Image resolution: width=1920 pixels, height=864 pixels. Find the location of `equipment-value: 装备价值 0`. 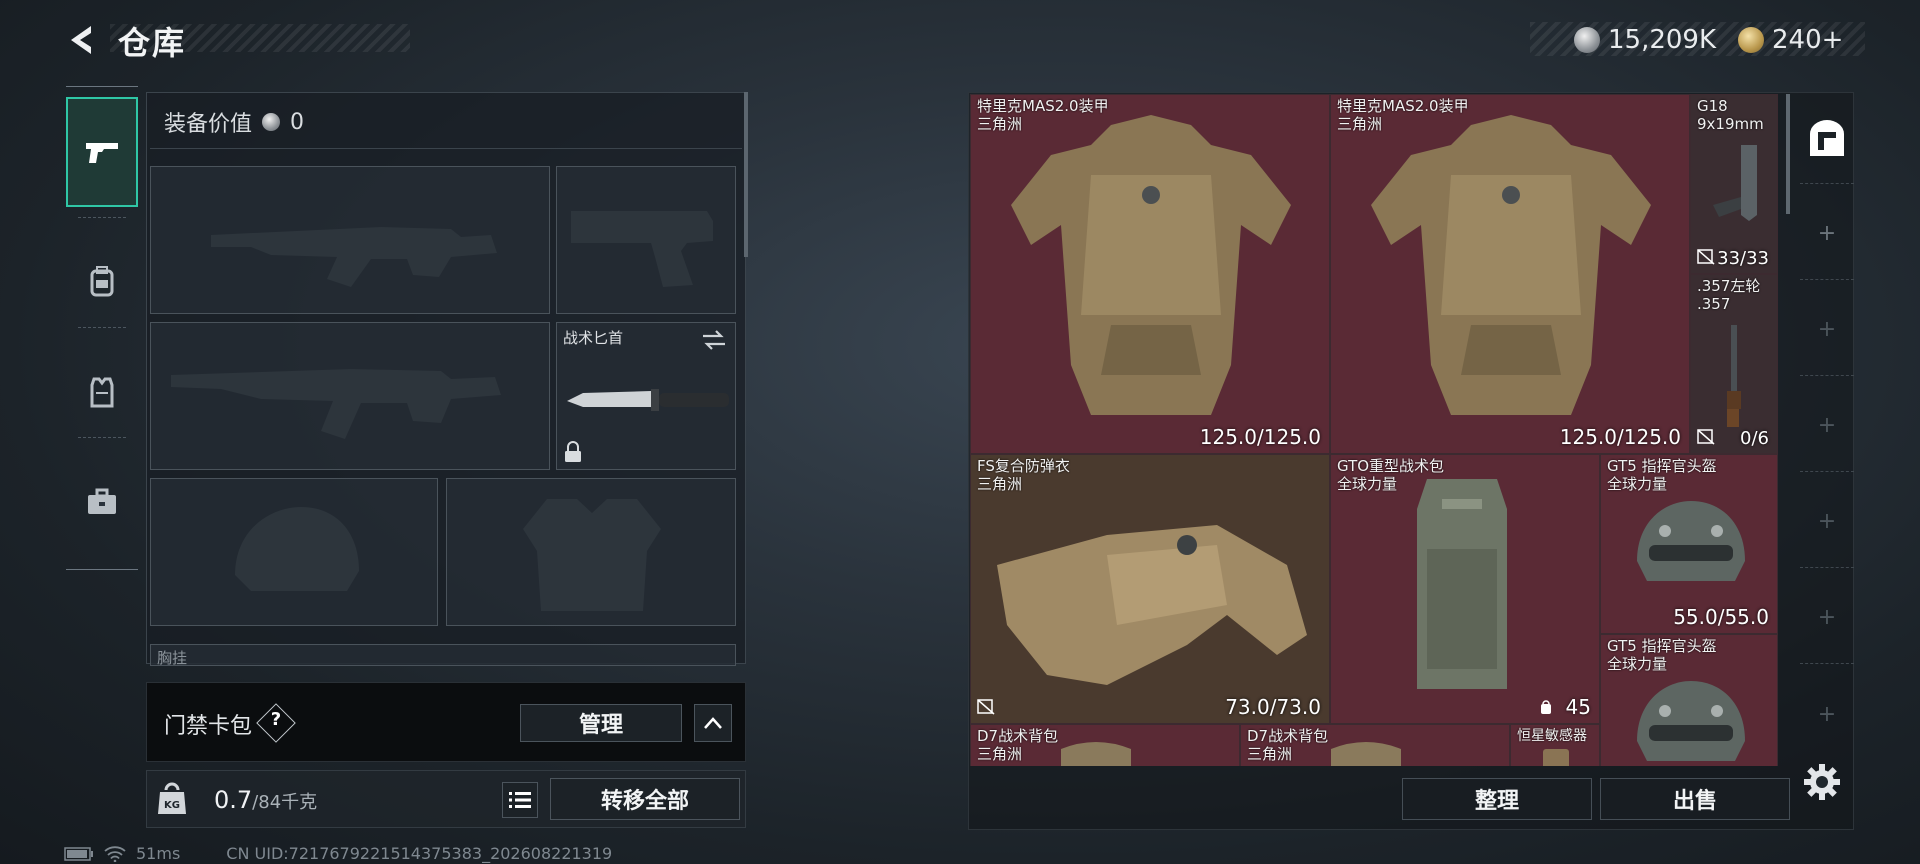

equipment-value: 装备价值 0 is located at coordinates (234, 122).